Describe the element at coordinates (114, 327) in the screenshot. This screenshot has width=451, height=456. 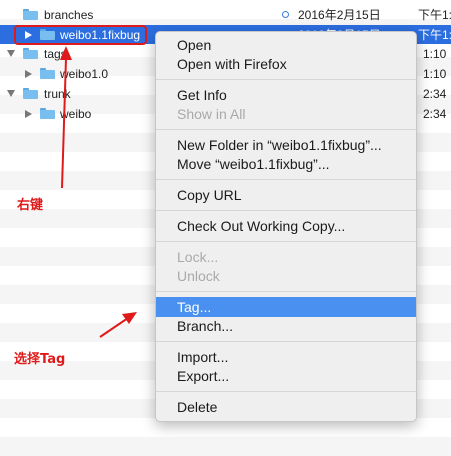
I see `annotation-arrow-select-tag` at that location.